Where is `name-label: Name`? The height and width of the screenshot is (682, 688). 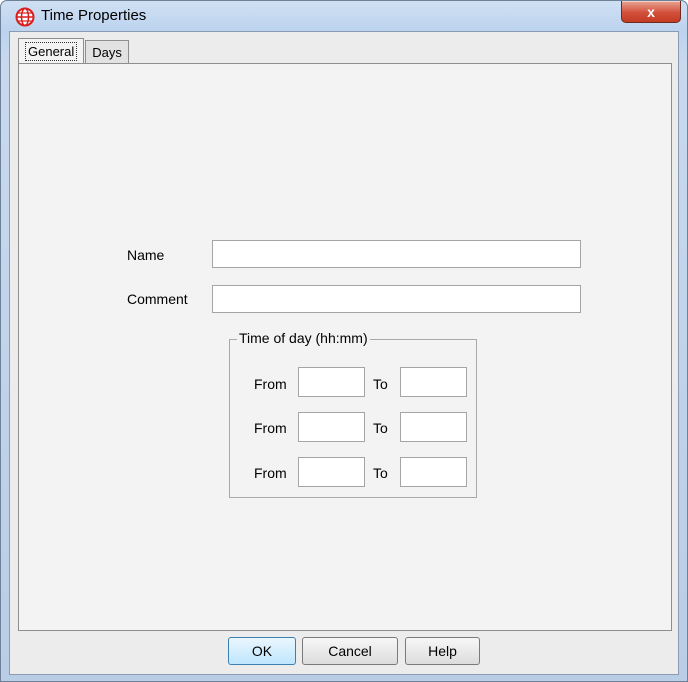 name-label: Name is located at coordinates (146, 255).